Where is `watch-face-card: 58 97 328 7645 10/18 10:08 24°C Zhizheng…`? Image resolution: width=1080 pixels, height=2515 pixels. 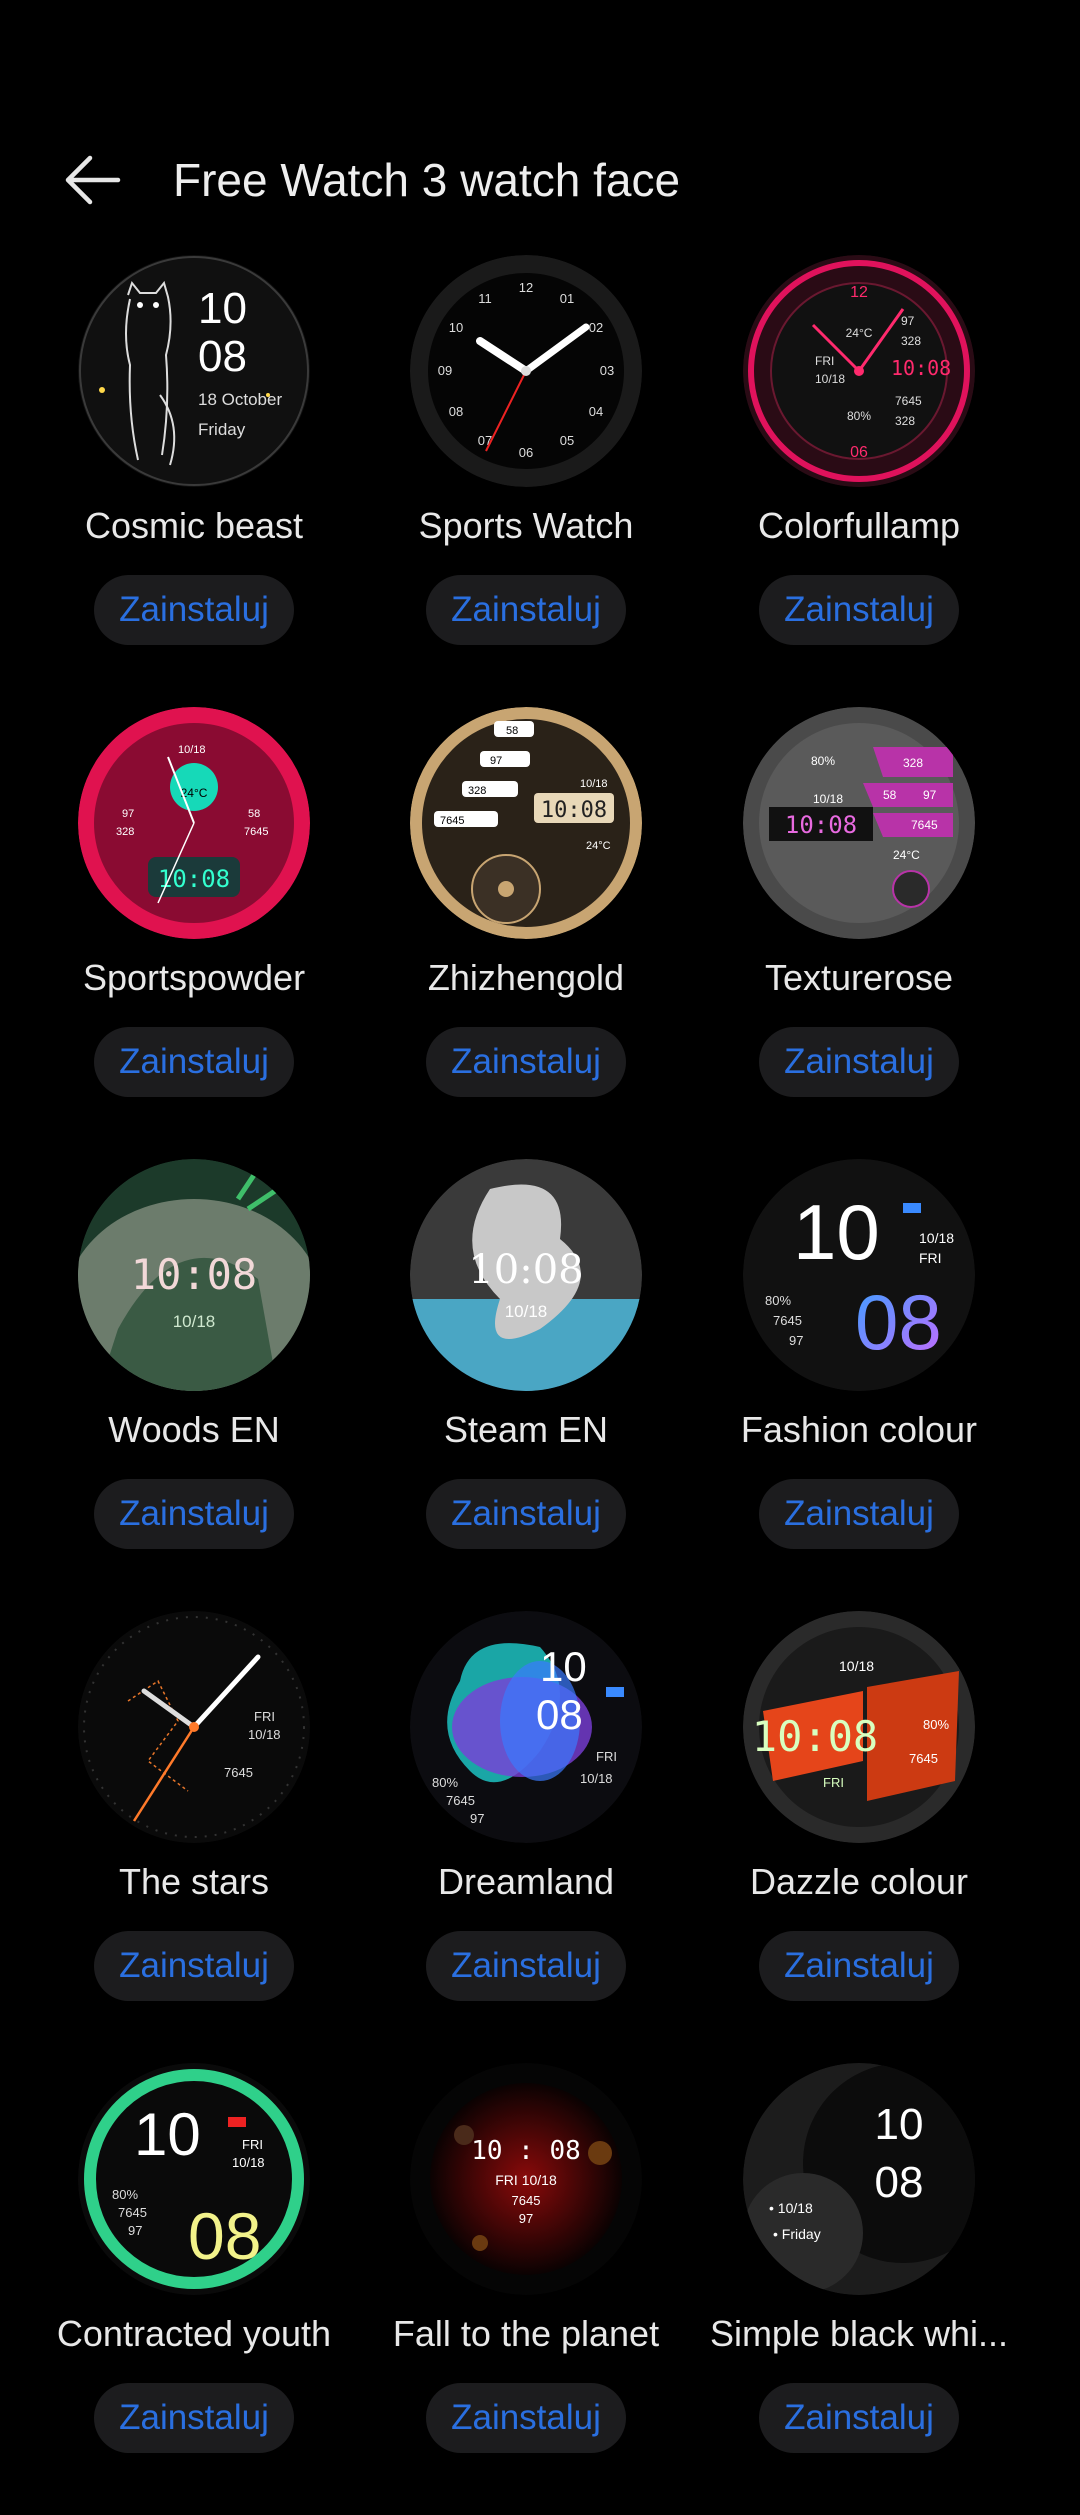
watch-face-card: 58 97 328 7645 10/18 10:08 24°C Zhizheng… is located at coordinates (512, 933).